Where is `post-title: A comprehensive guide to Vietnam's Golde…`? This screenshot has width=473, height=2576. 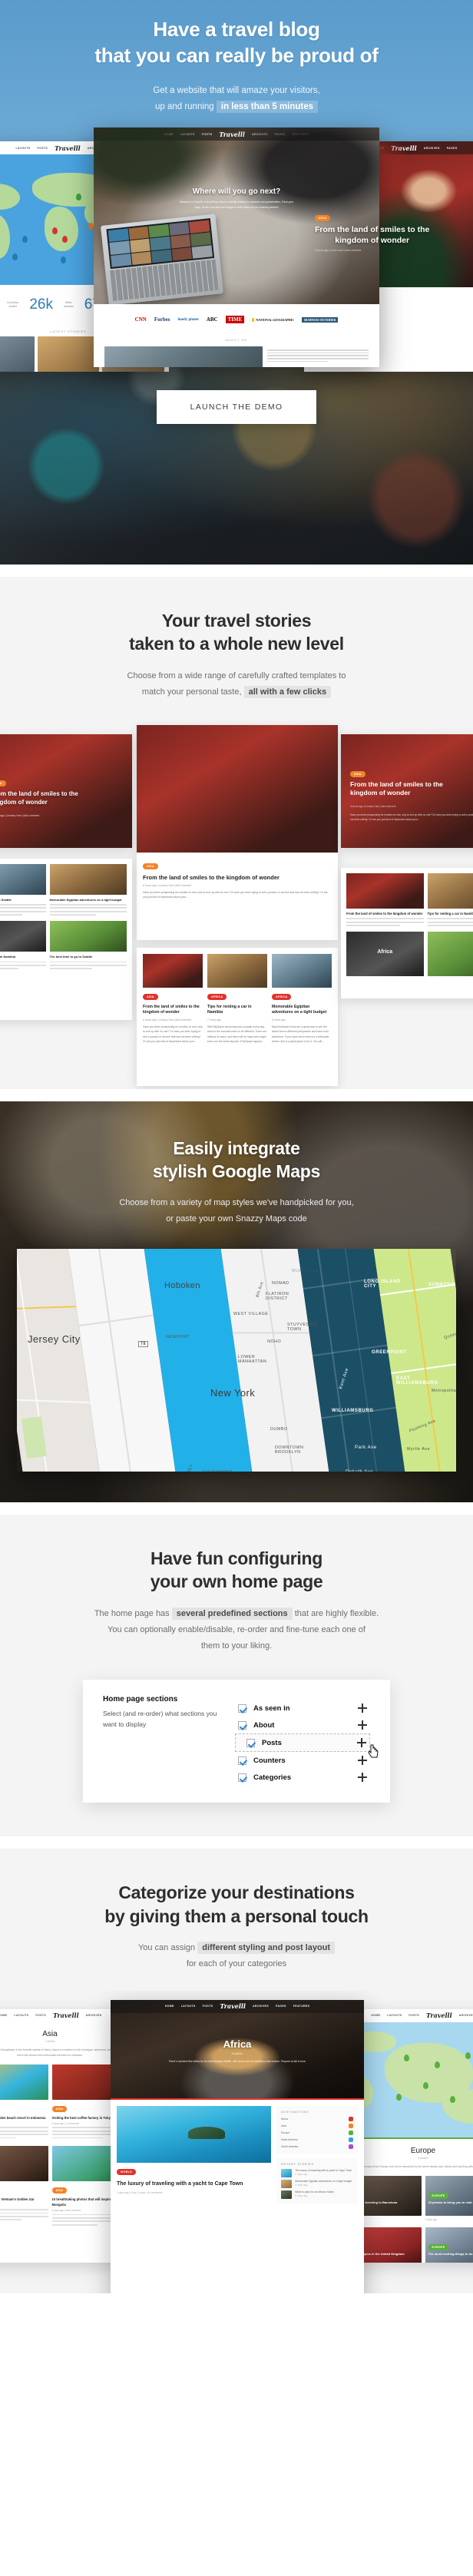 post-title: A comprehensive guide to Vietnam's Golde… is located at coordinates (24, 2200).